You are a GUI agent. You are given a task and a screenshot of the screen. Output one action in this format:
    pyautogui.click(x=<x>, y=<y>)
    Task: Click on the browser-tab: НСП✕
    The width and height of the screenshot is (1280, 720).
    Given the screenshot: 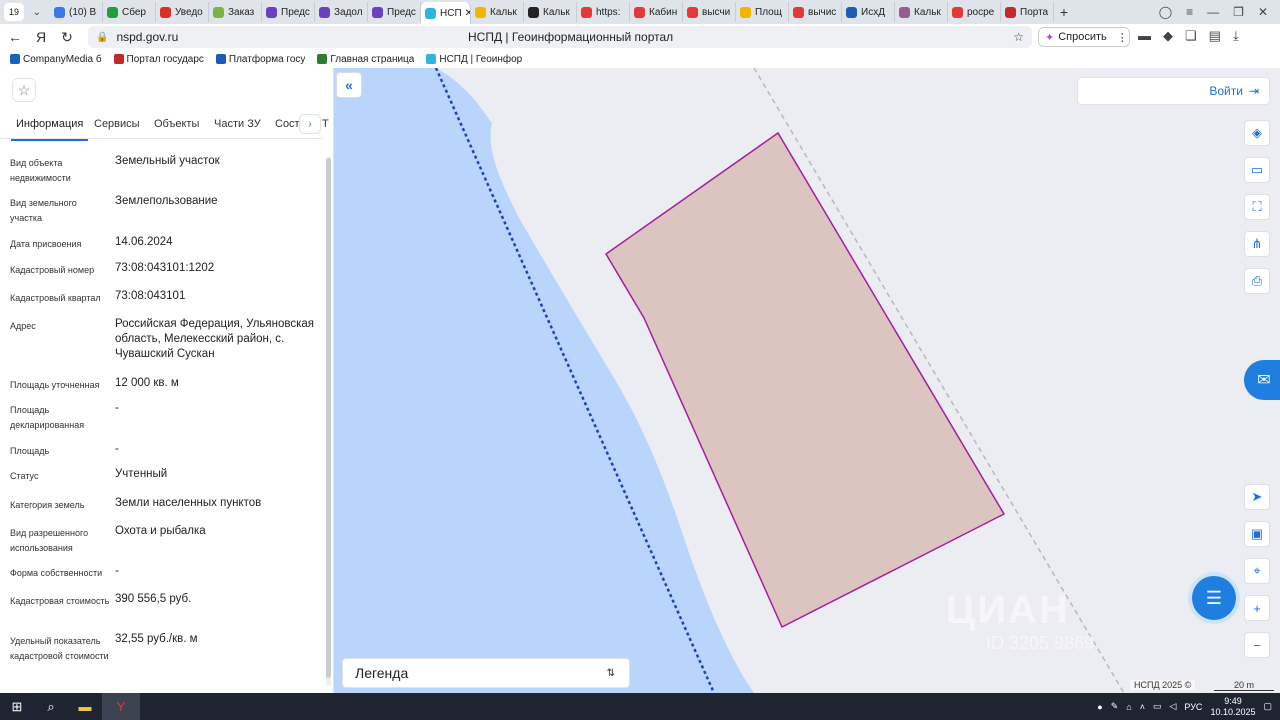 What is the action you would take?
    pyautogui.click(x=446, y=13)
    